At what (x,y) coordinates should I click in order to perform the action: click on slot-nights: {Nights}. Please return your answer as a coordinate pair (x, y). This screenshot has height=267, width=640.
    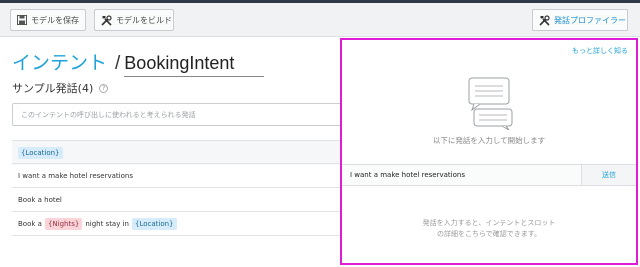
    Looking at the image, I should click on (63, 223).